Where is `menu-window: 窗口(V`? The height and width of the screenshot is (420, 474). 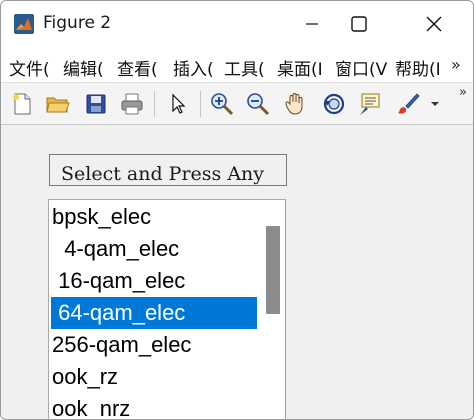
menu-window: 窗口(V is located at coordinates (363, 67).